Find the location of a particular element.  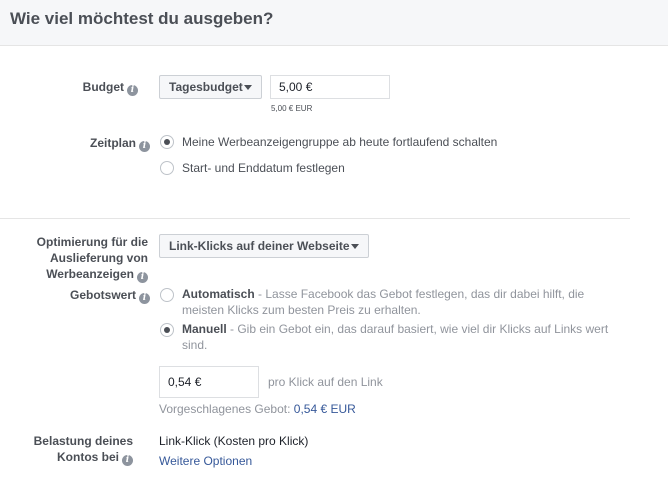

more-options-link: Weitere Optionen is located at coordinates (205, 461).